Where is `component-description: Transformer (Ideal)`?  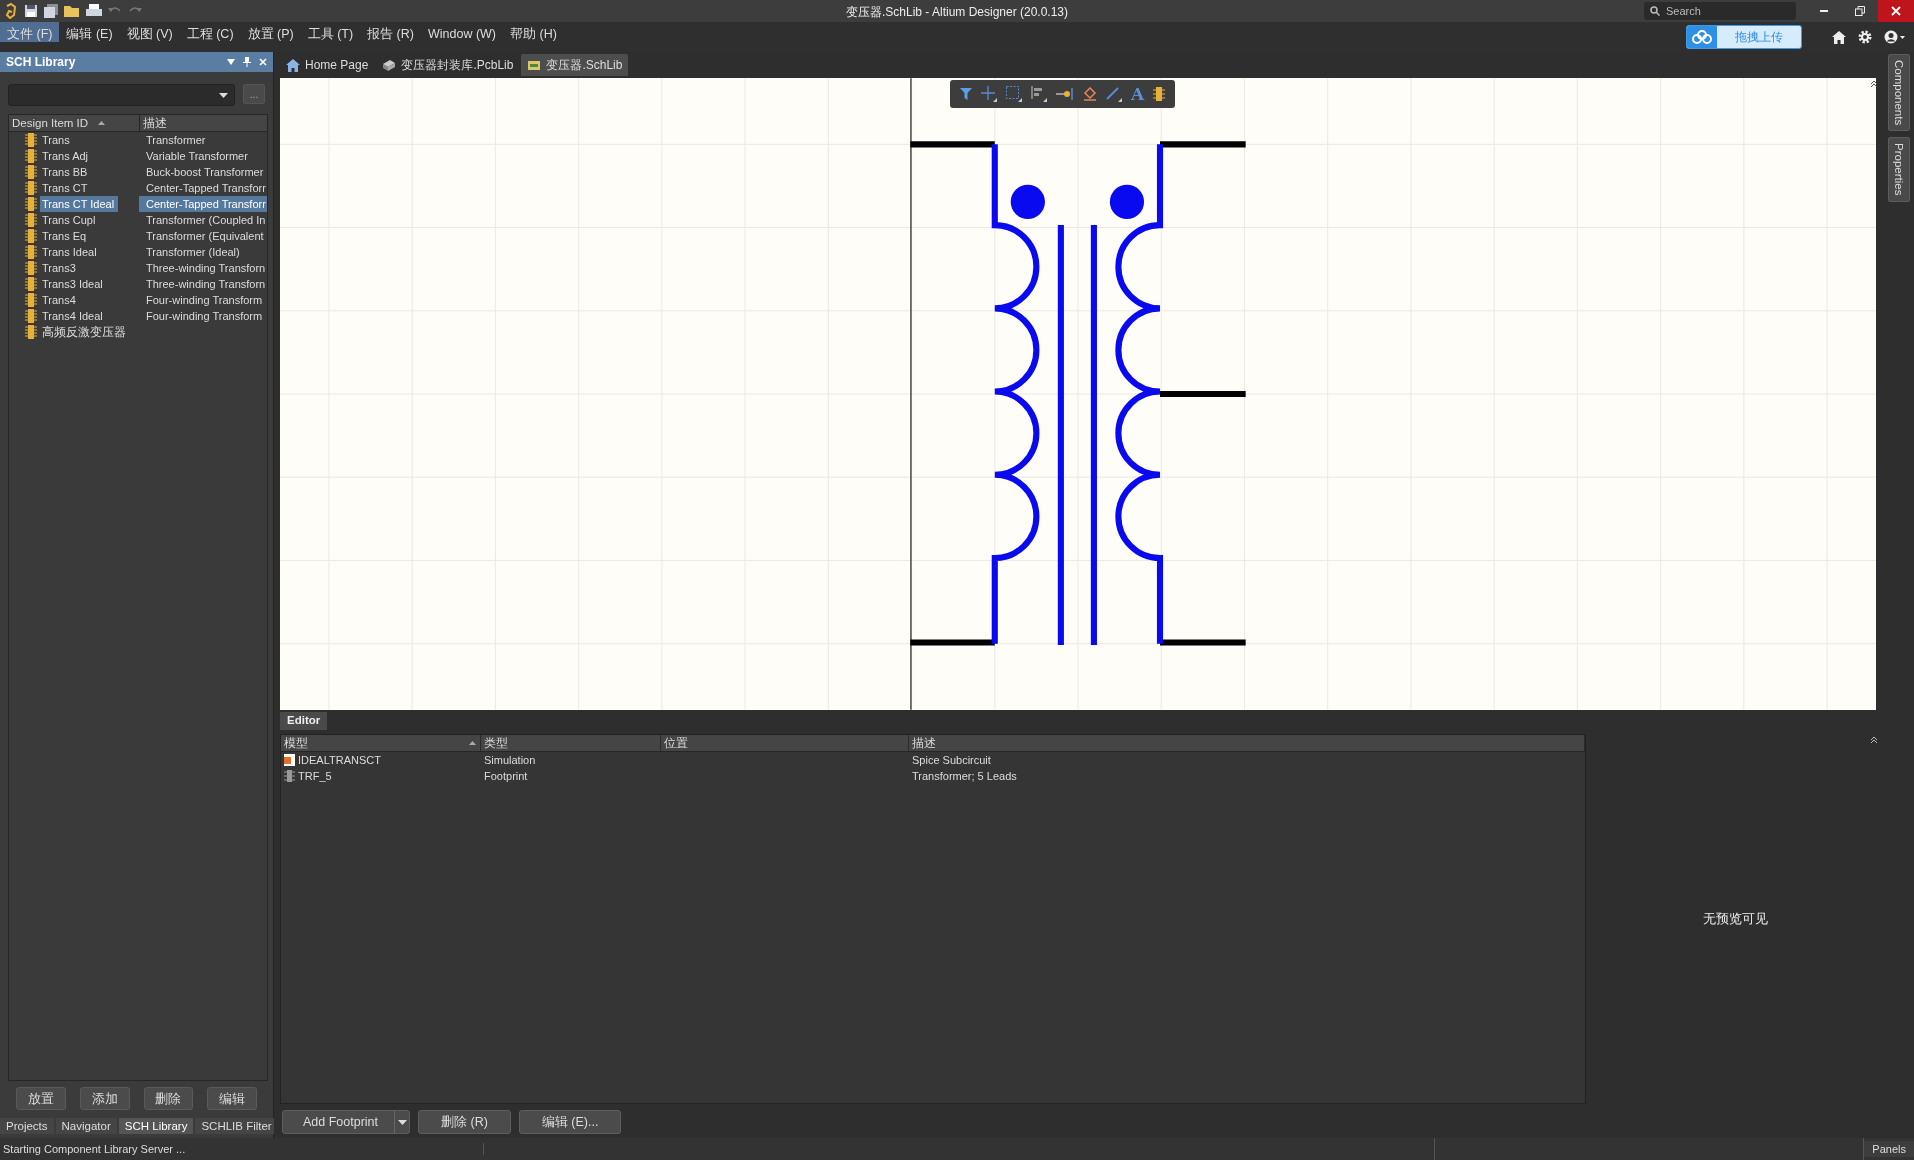 component-description: Transformer (Ideal) is located at coordinates (203, 252).